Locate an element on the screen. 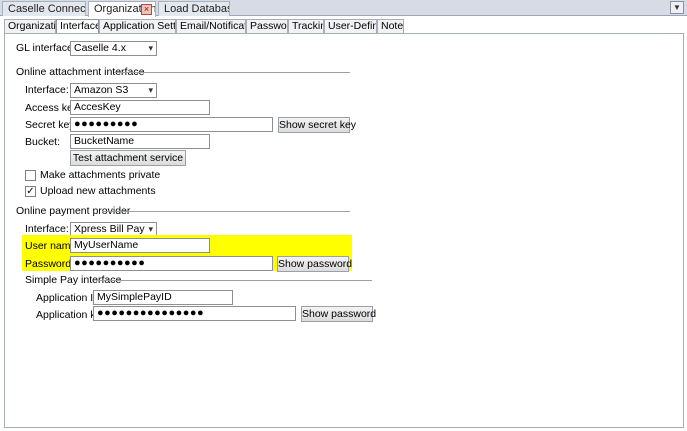  tab-tracking: Tracking is located at coordinates (306, 26).